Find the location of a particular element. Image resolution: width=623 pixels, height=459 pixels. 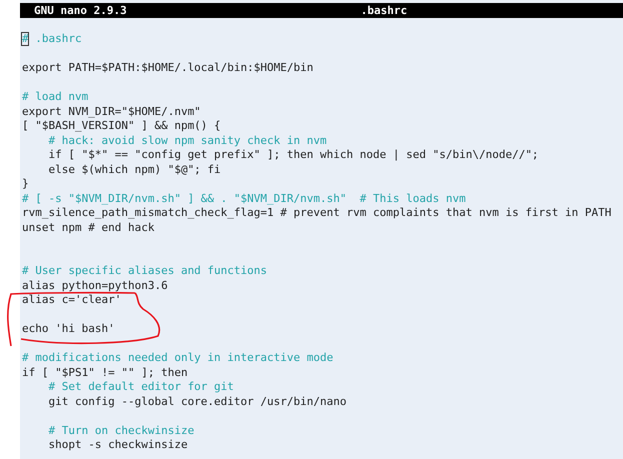

code-line: alias c='clear' is located at coordinates (72, 300).